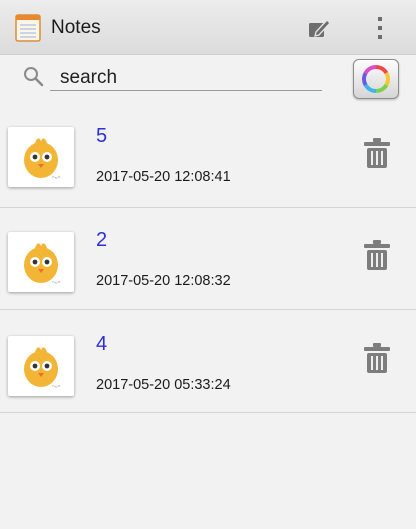  What do you see at coordinates (380, 28) in the screenshot?
I see `overflow-menu-icon` at bounding box center [380, 28].